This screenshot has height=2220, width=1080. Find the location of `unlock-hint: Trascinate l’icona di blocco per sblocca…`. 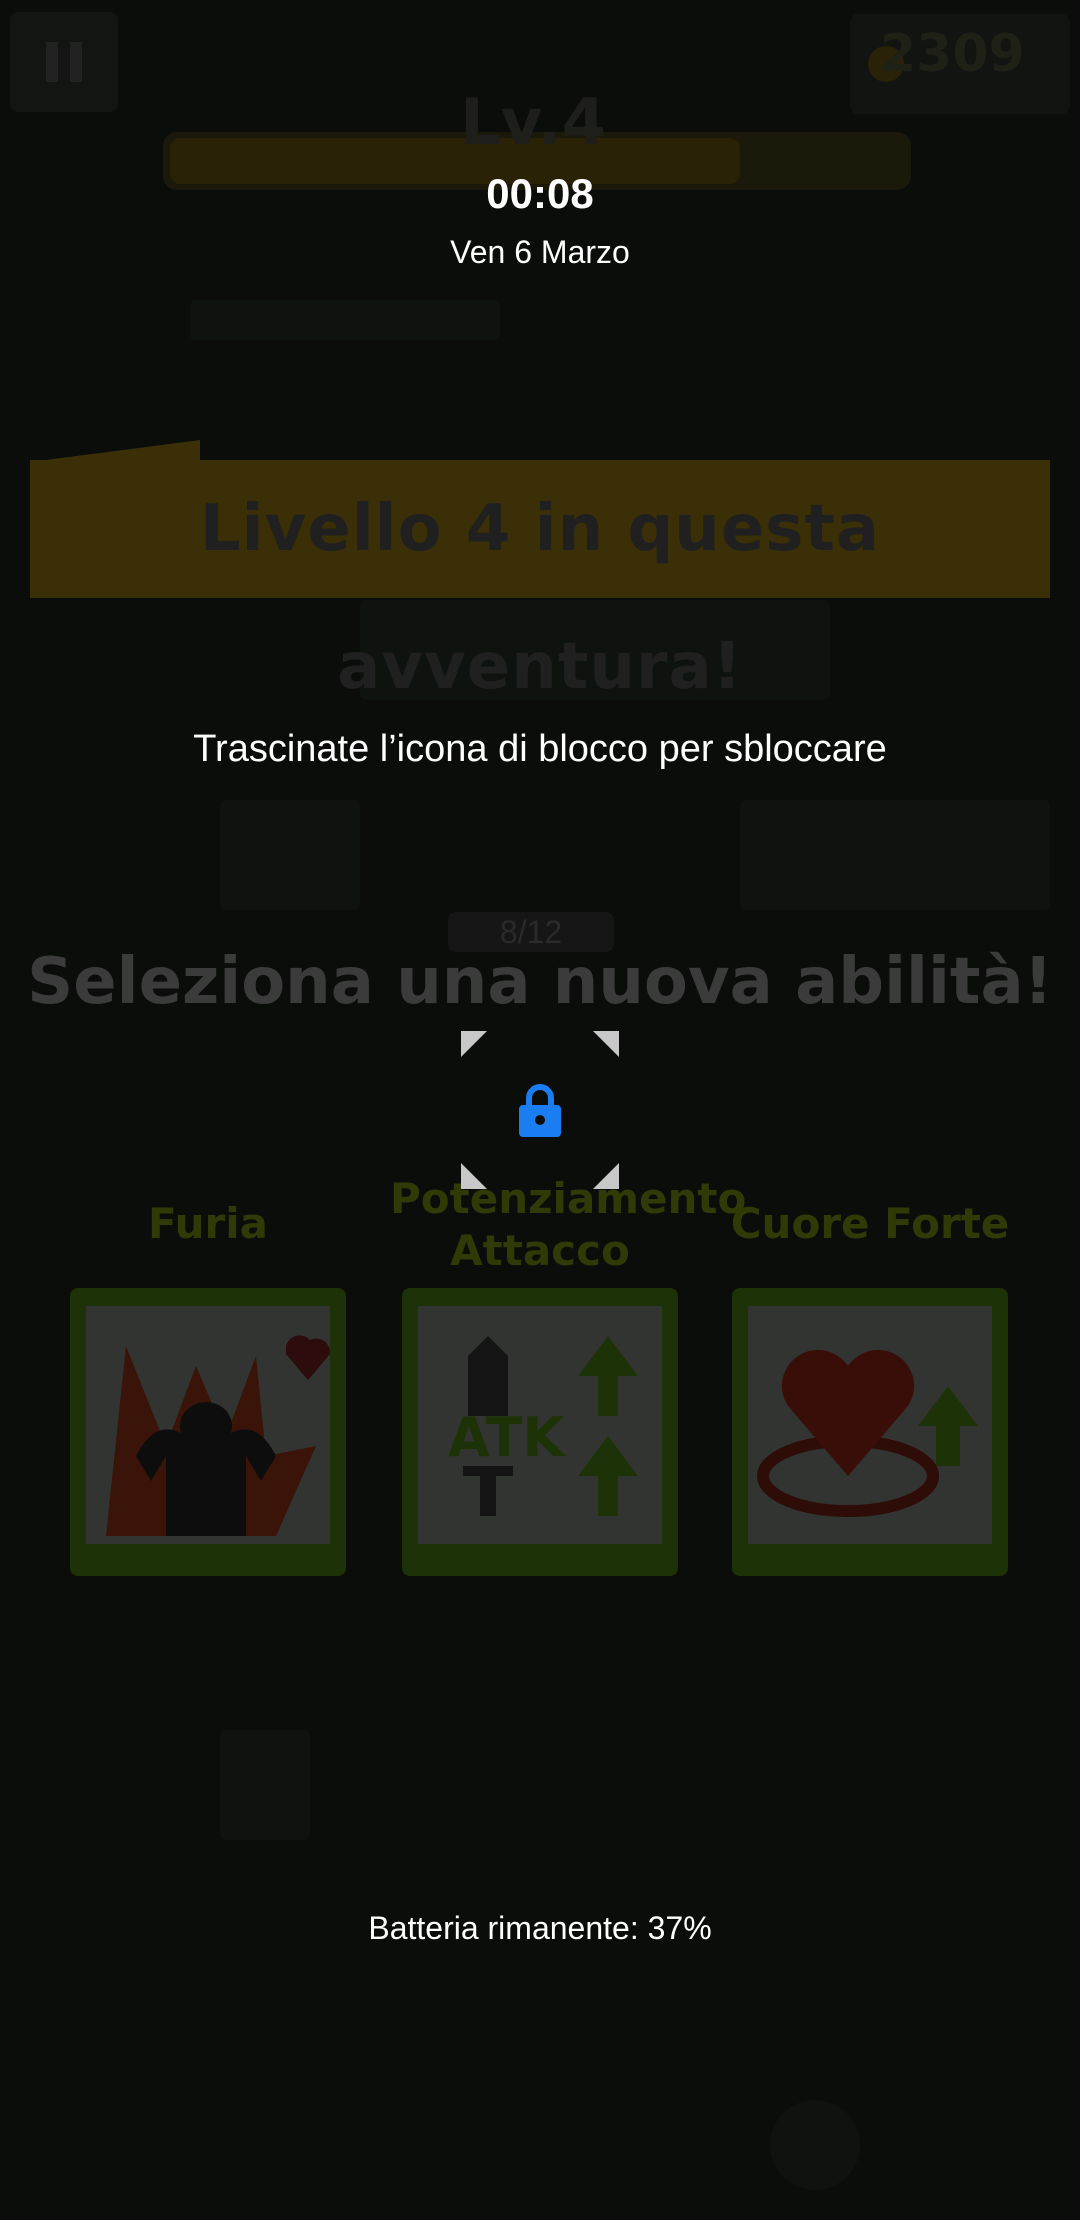

unlock-hint: Trascinate l’icona di blocco per sblocca… is located at coordinates (540, 749).